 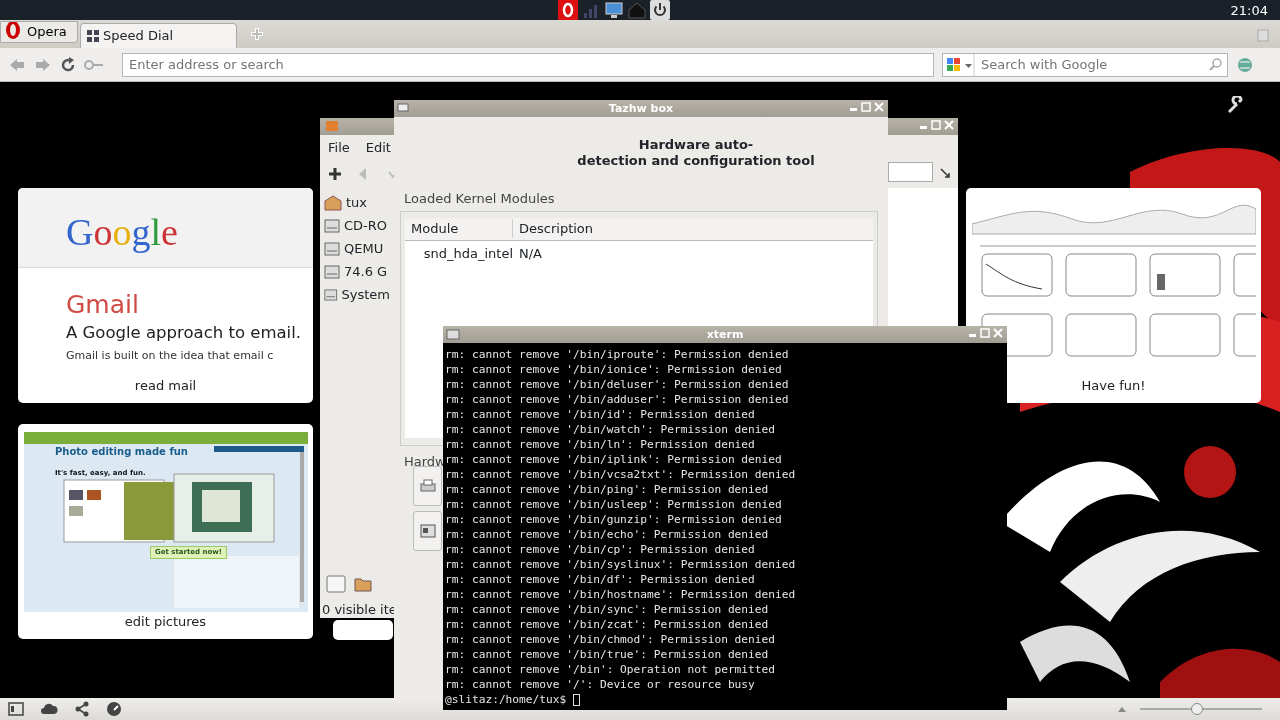 I want to click on terminal-line: rm: cannot remove '/bin/sync': Permission denied, so click(x=607, y=609).